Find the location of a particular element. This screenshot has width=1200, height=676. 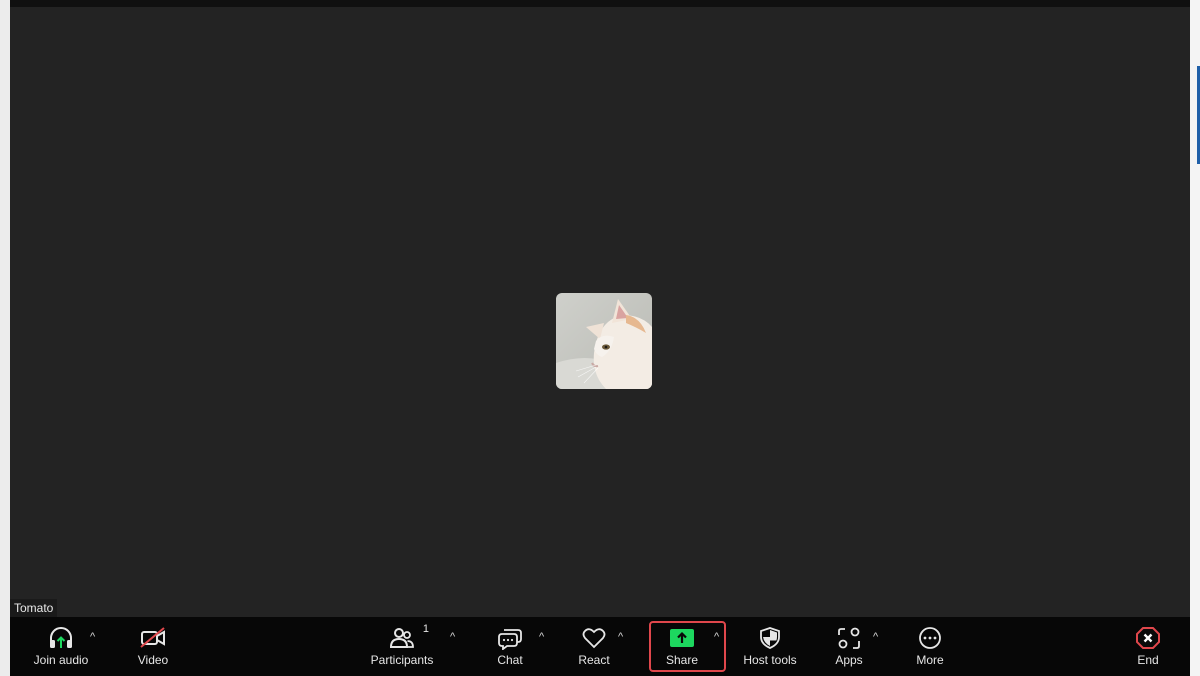

audio-options-caret: ^ is located at coordinates (92, 637).